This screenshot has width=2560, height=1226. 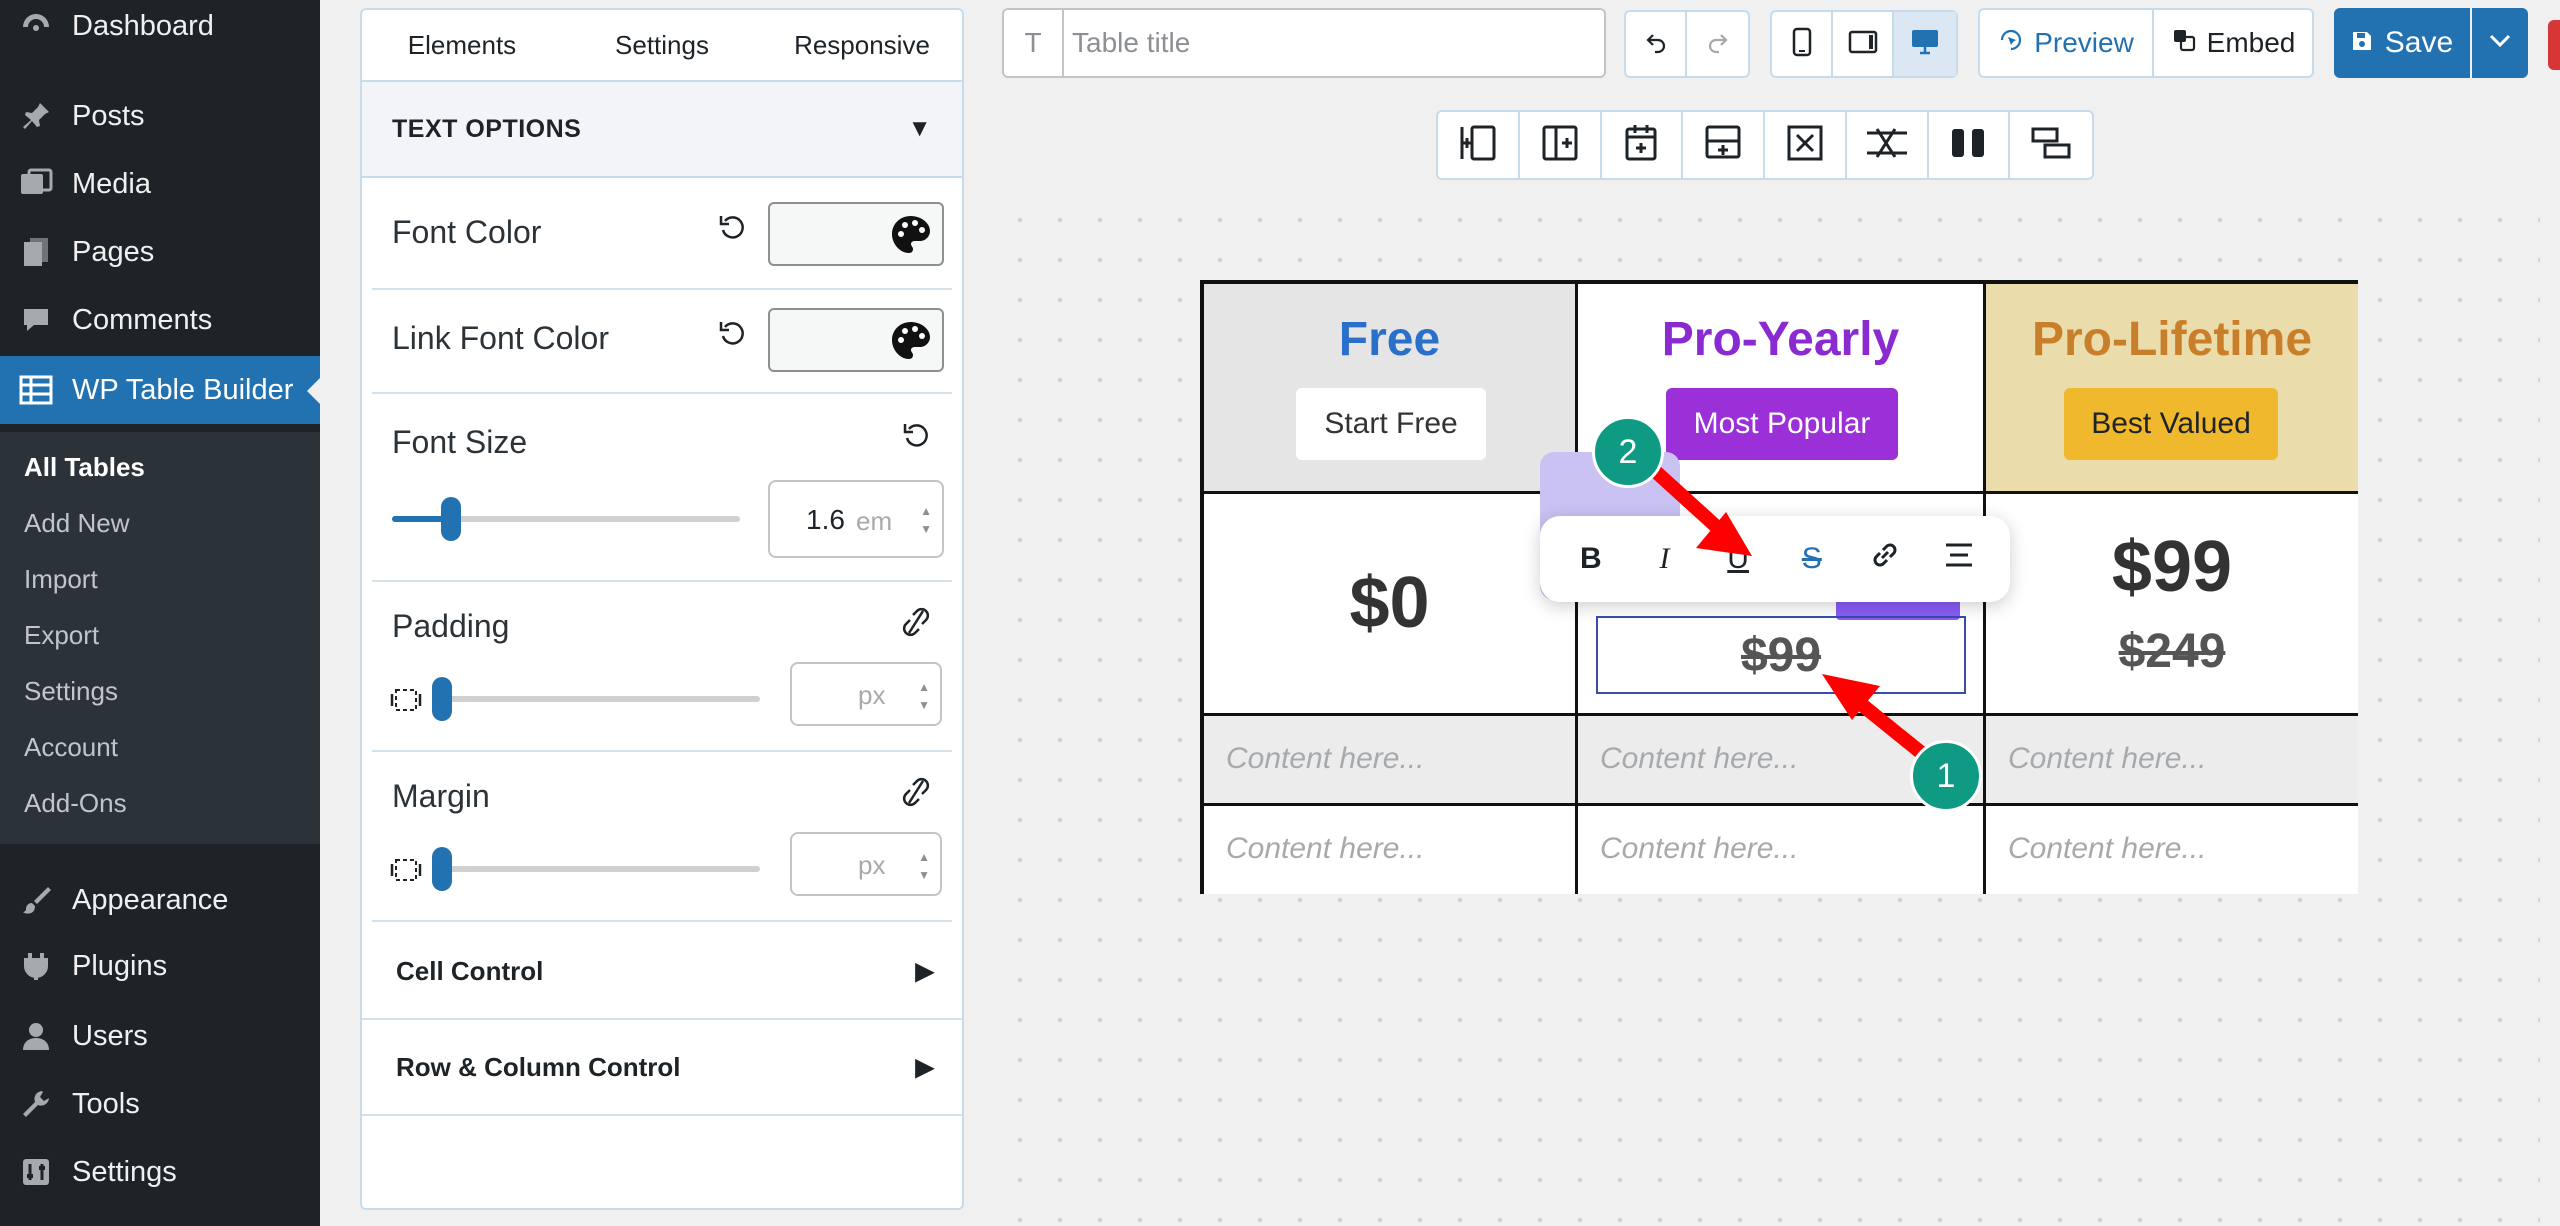 What do you see at coordinates (71, 747) in the screenshot?
I see `submenu-account: Account` at bounding box center [71, 747].